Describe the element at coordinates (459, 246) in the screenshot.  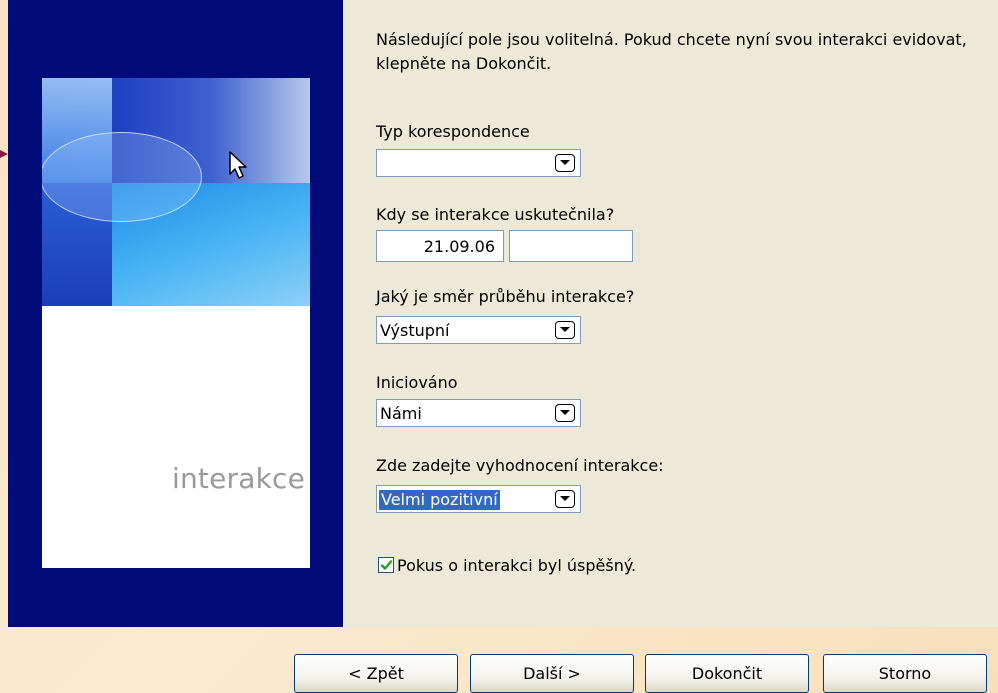
I see `date-value: 21.09.06` at that location.